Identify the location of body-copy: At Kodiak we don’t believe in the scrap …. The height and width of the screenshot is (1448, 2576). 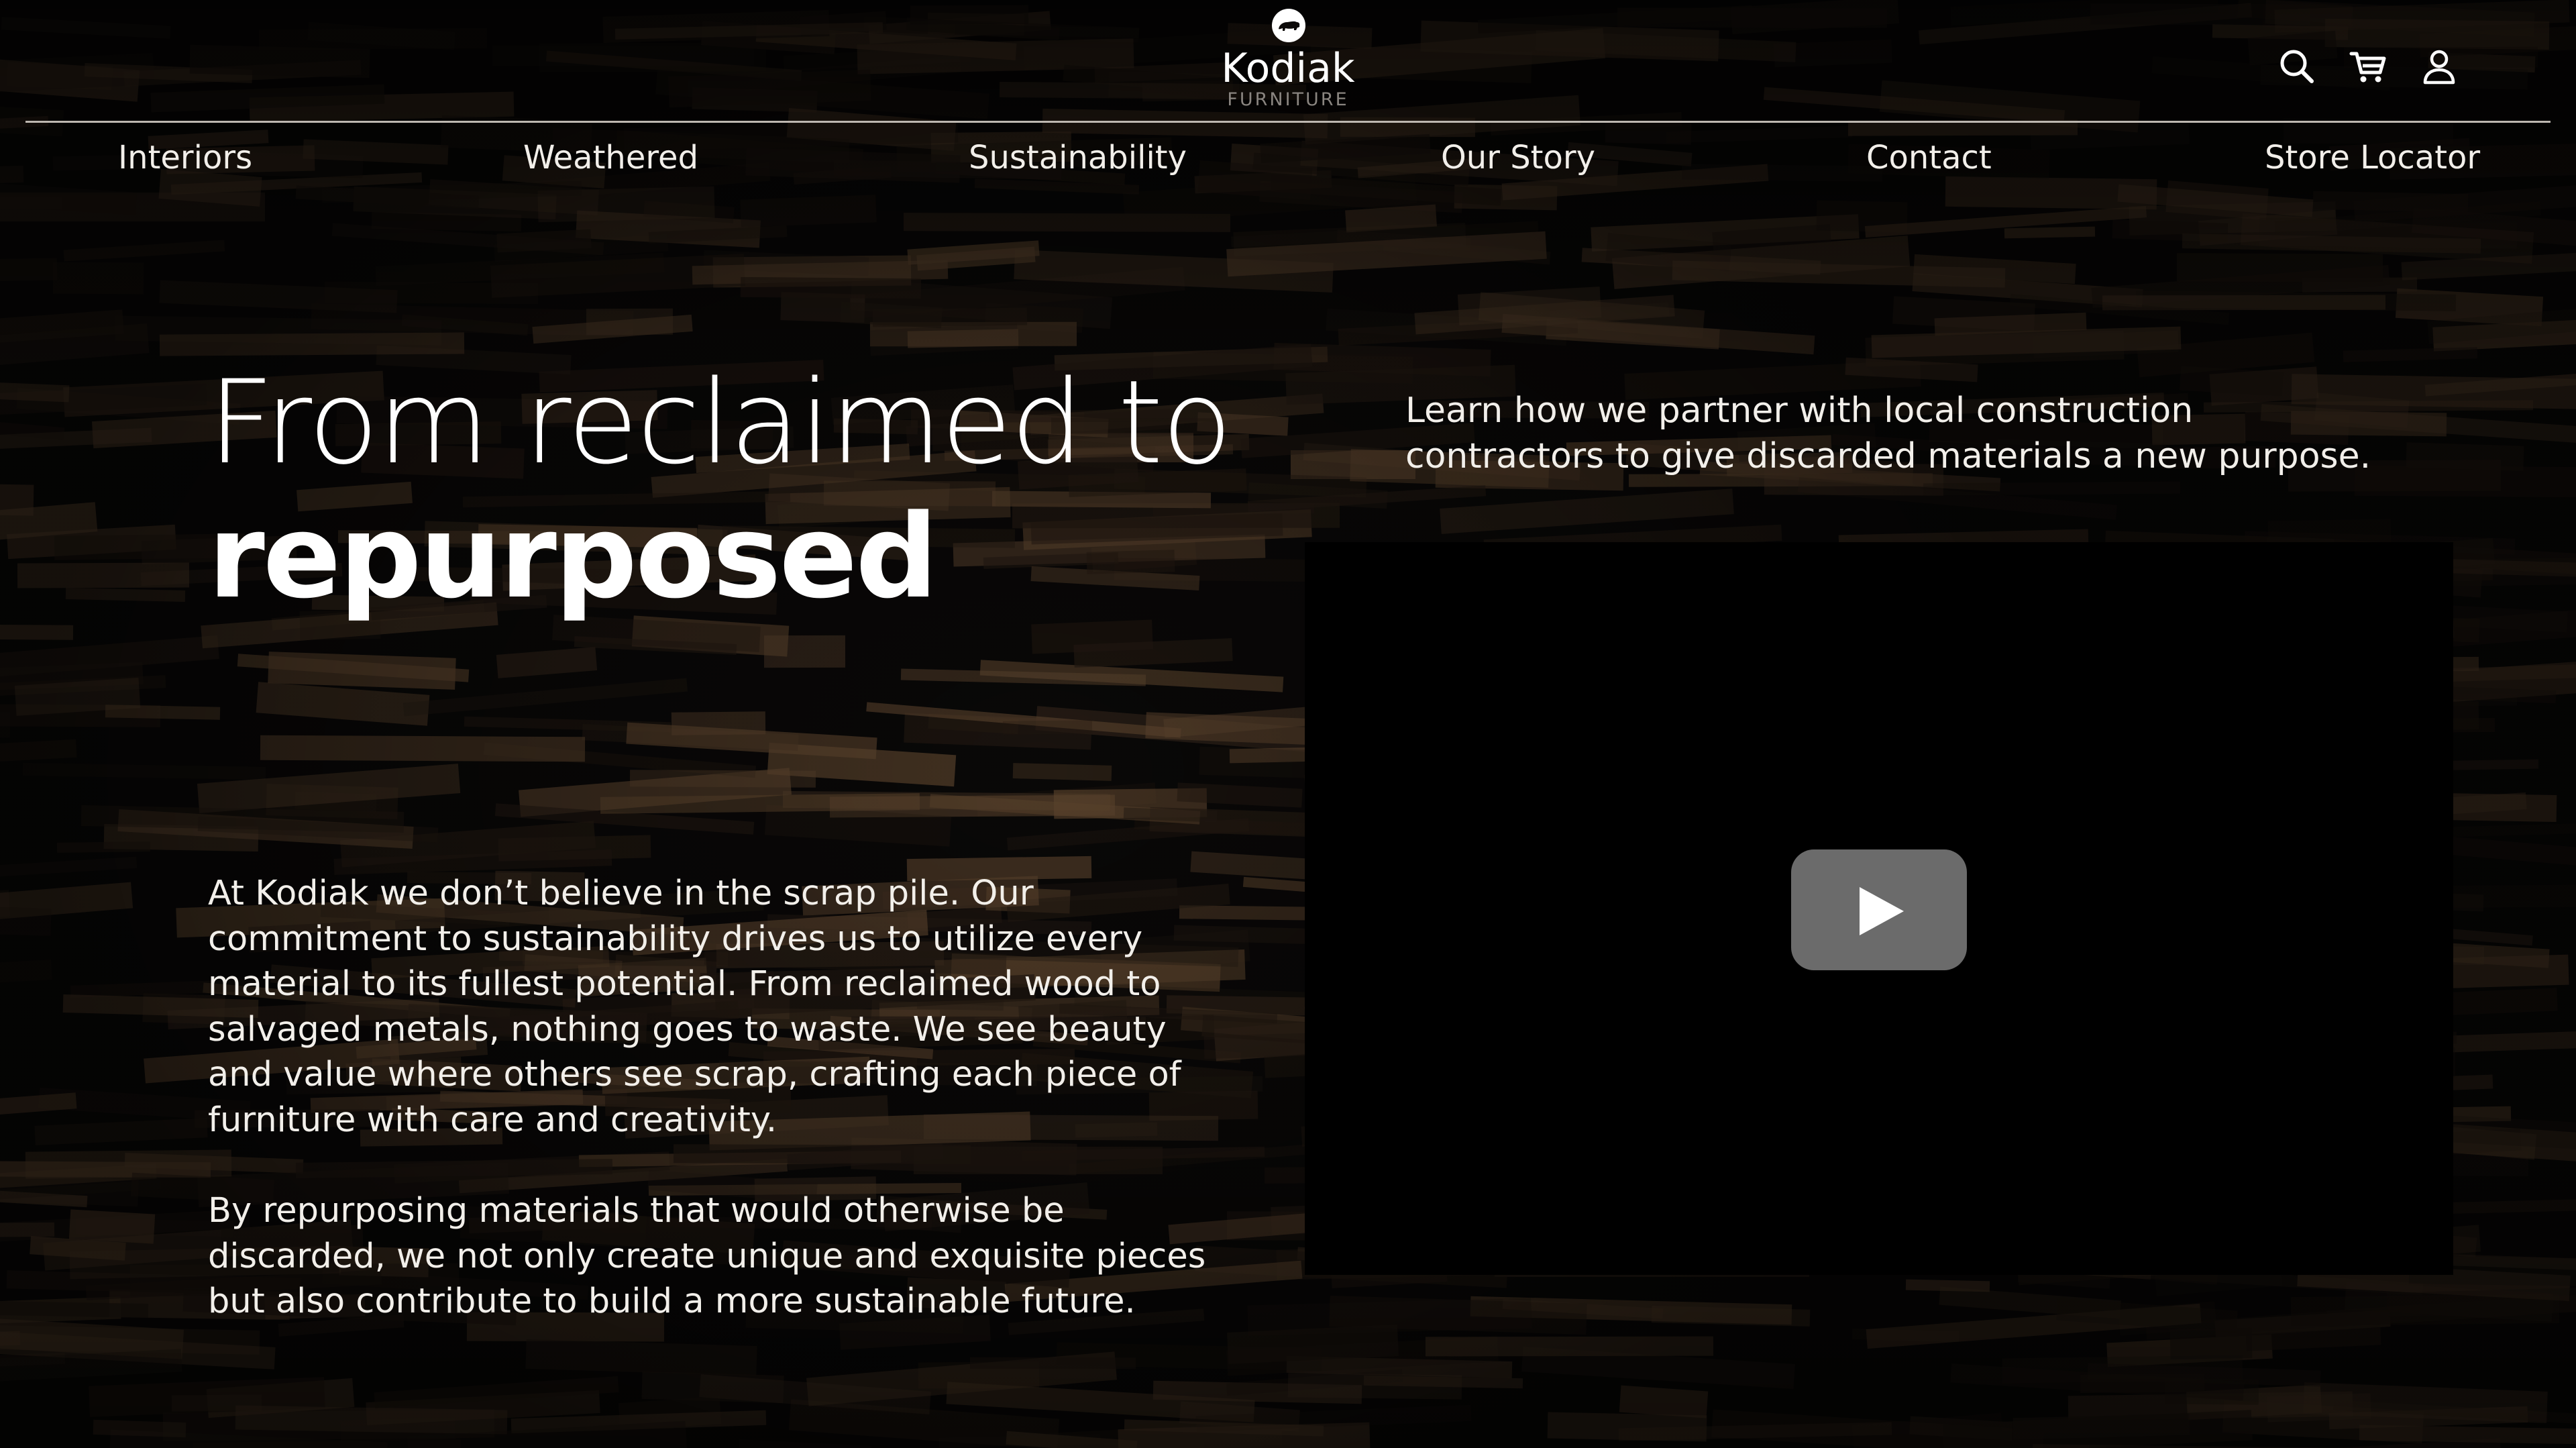
(724, 1120).